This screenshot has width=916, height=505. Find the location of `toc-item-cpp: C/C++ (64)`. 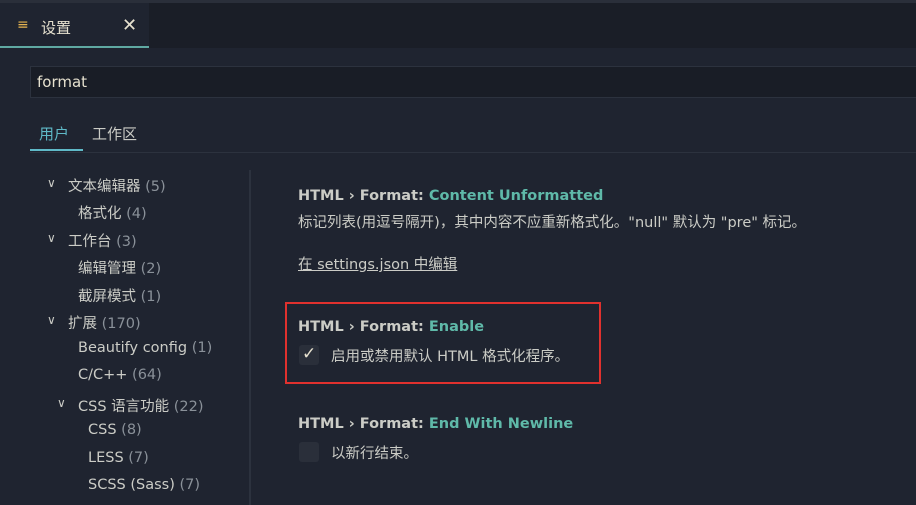

toc-item-cpp: C/C++ (64) is located at coordinates (120, 375).